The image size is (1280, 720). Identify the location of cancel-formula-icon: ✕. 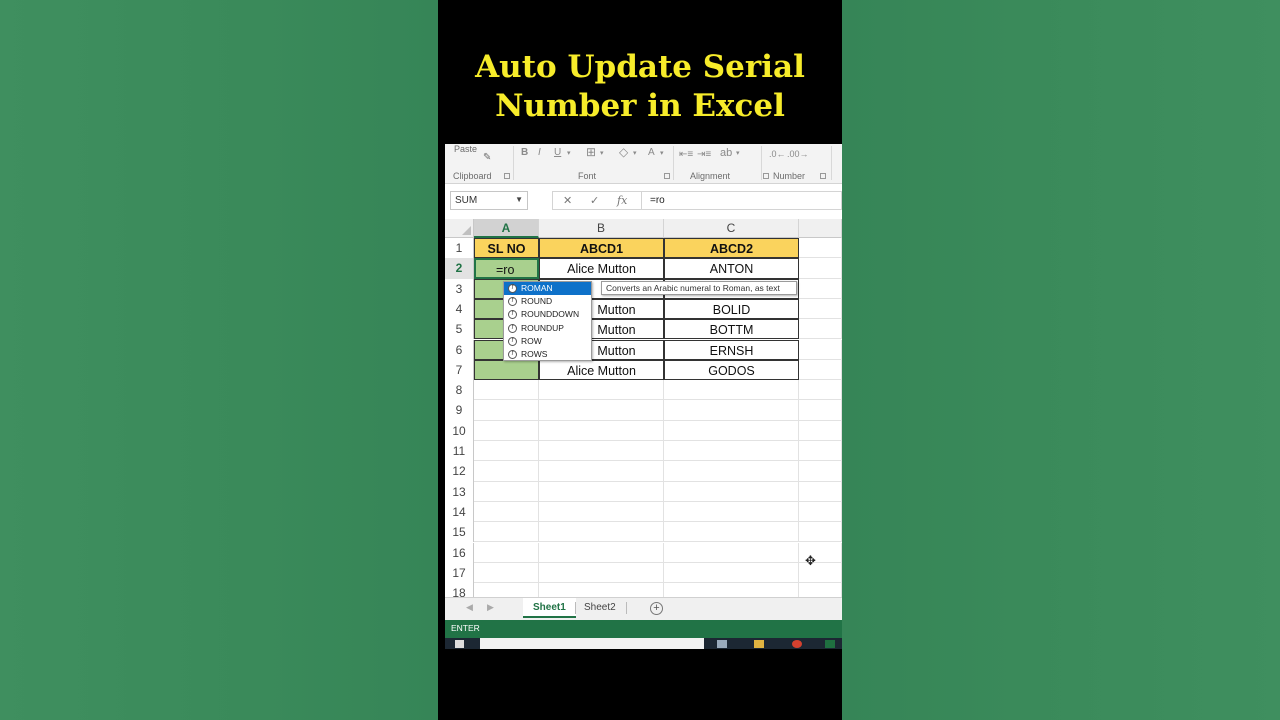
(567, 200).